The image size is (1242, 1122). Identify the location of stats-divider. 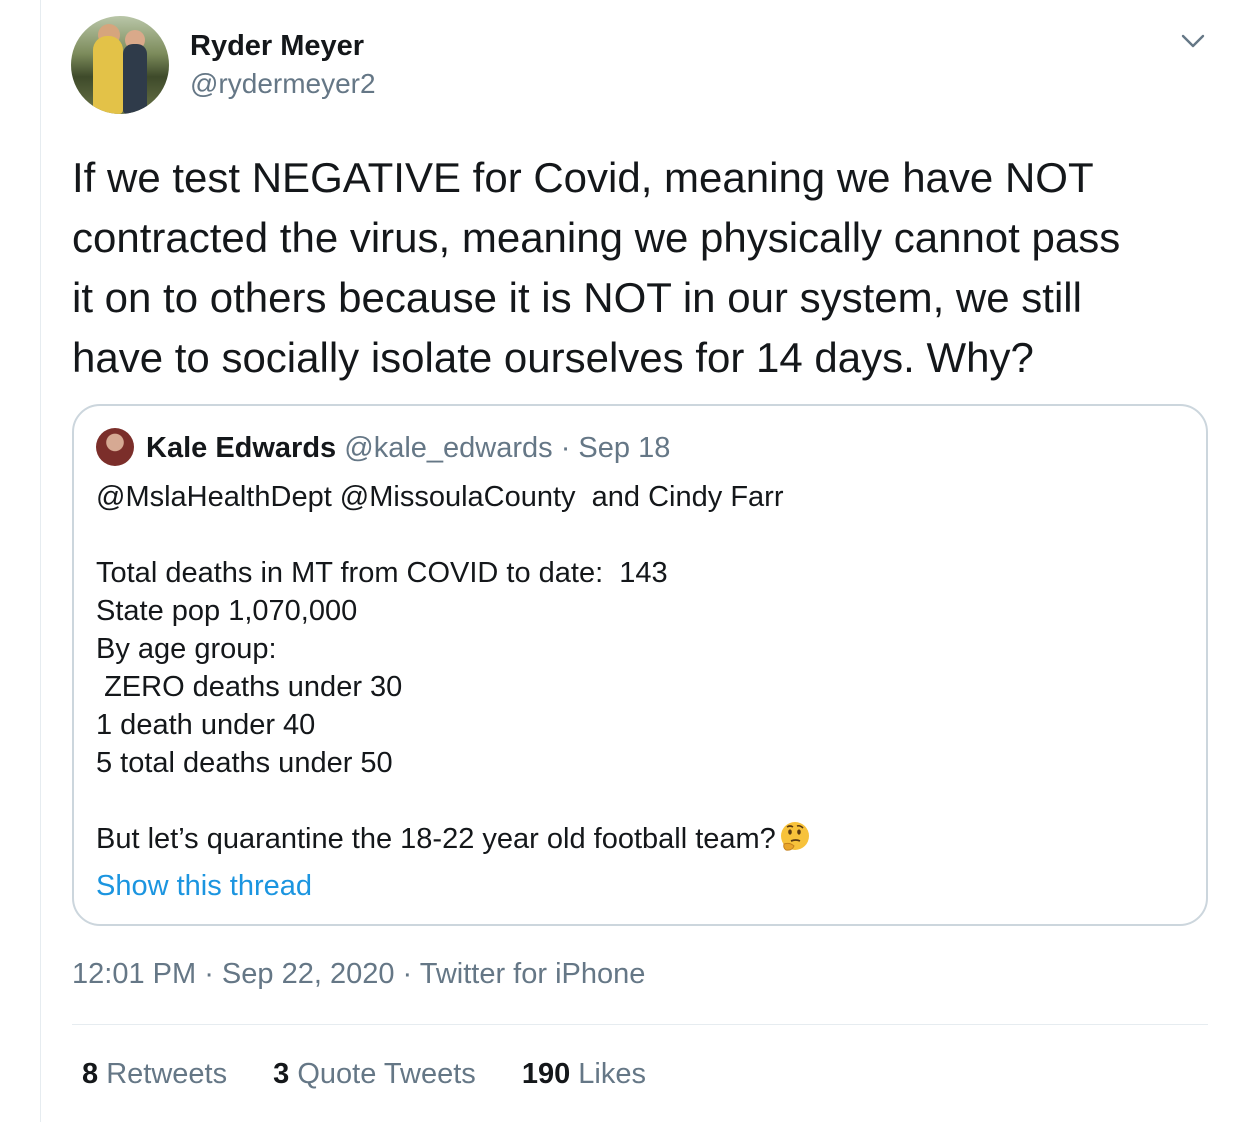
(640, 1024).